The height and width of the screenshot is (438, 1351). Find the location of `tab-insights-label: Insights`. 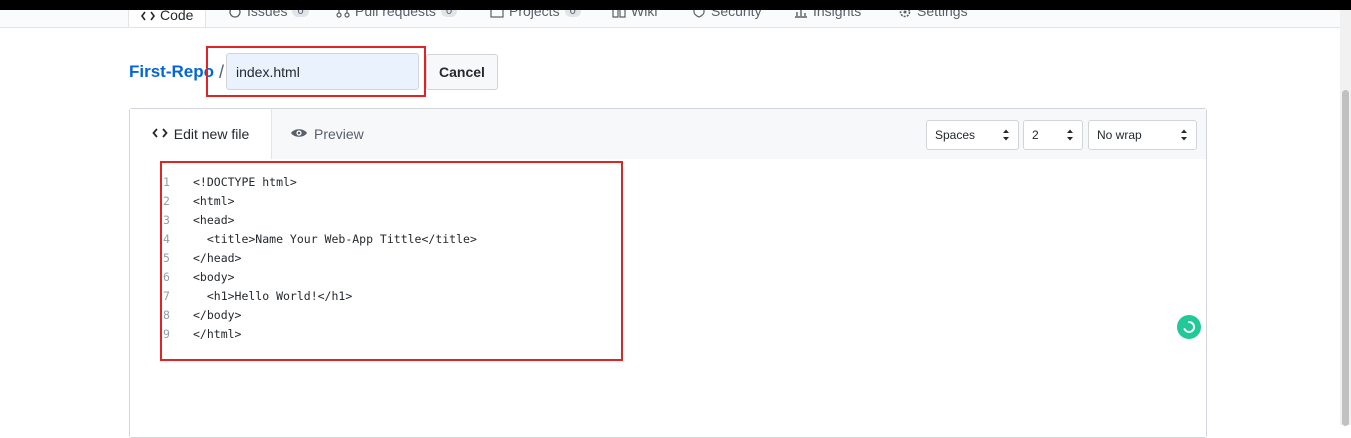

tab-insights-label: Insights is located at coordinates (837, 14).